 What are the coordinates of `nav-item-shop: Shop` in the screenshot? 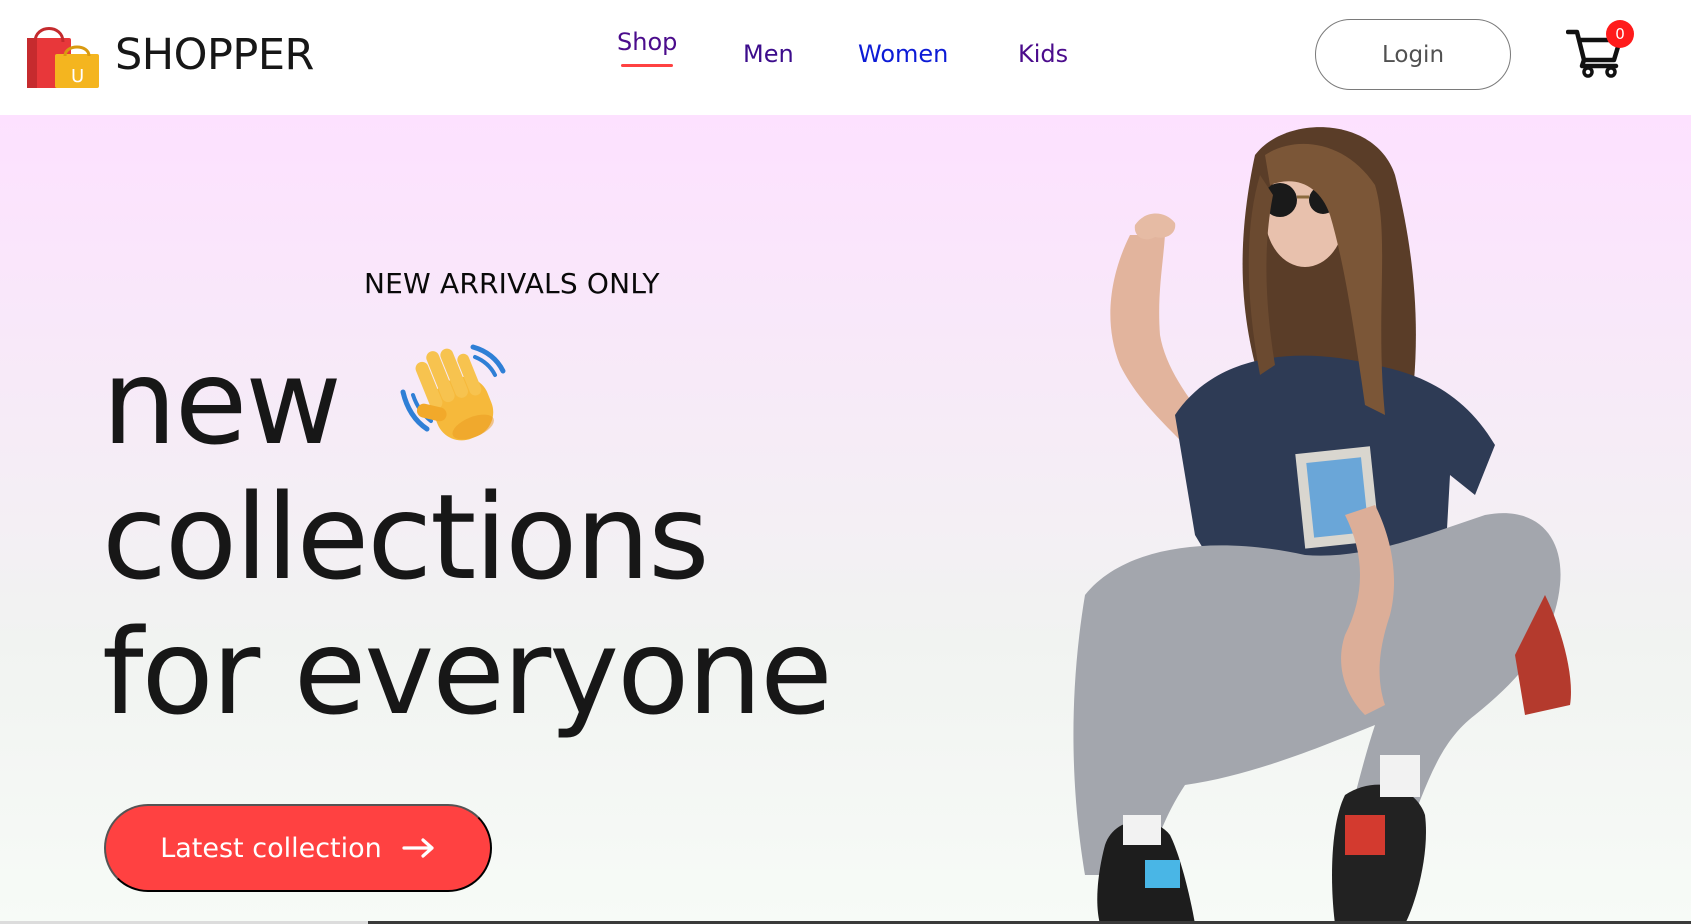 It's located at (647, 47).